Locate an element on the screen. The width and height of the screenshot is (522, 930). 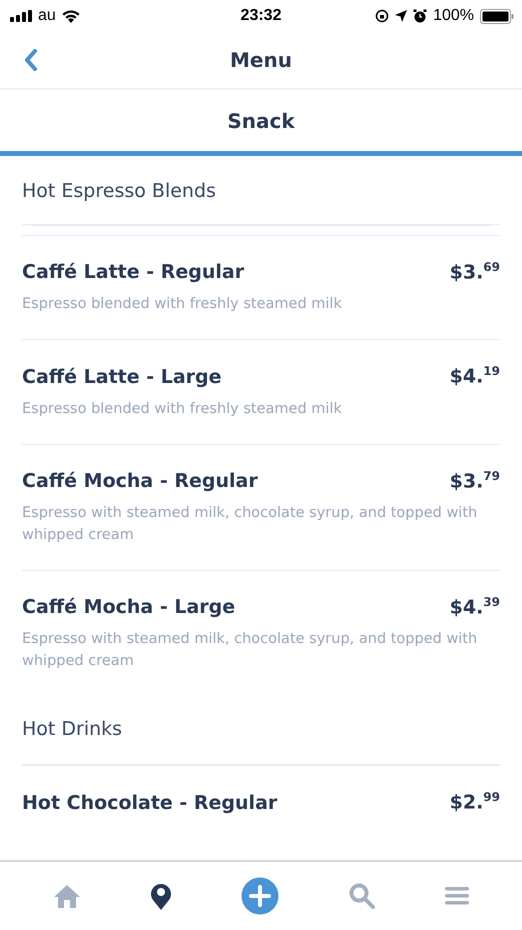
carrier-name: au is located at coordinates (47, 16).